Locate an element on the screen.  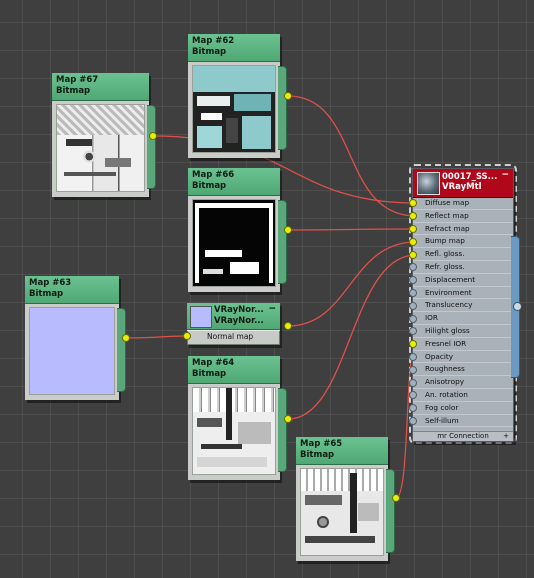
node-header: Map #65 Bitmap is located at coordinates (342, 451).